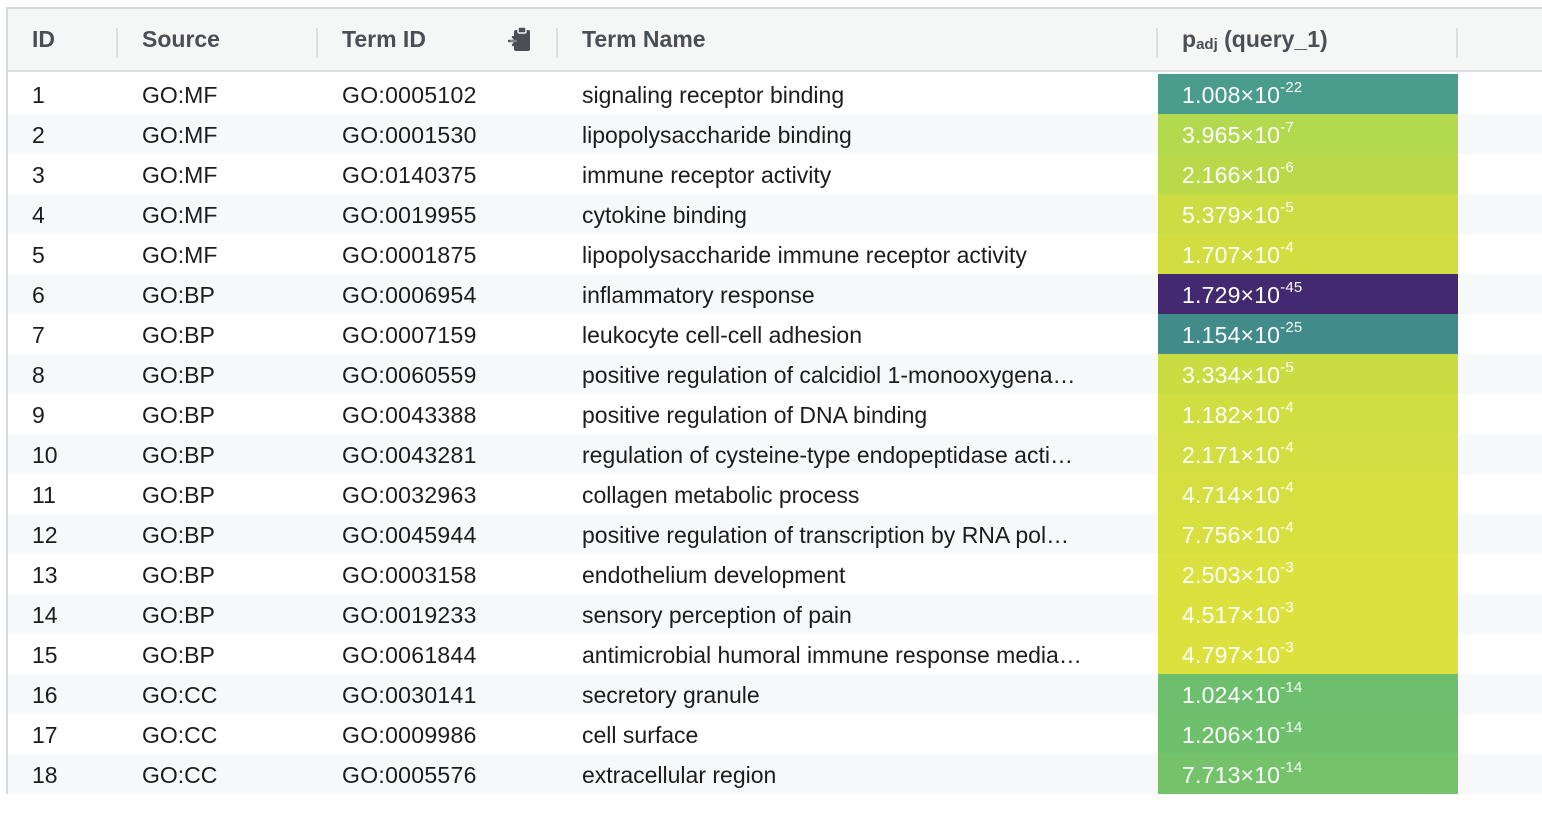 Image resolution: width=1542 pixels, height=815 pixels. Describe the element at coordinates (1308, 214) in the screenshot. I see `cell-padj: 5.379×10-5` at that location.